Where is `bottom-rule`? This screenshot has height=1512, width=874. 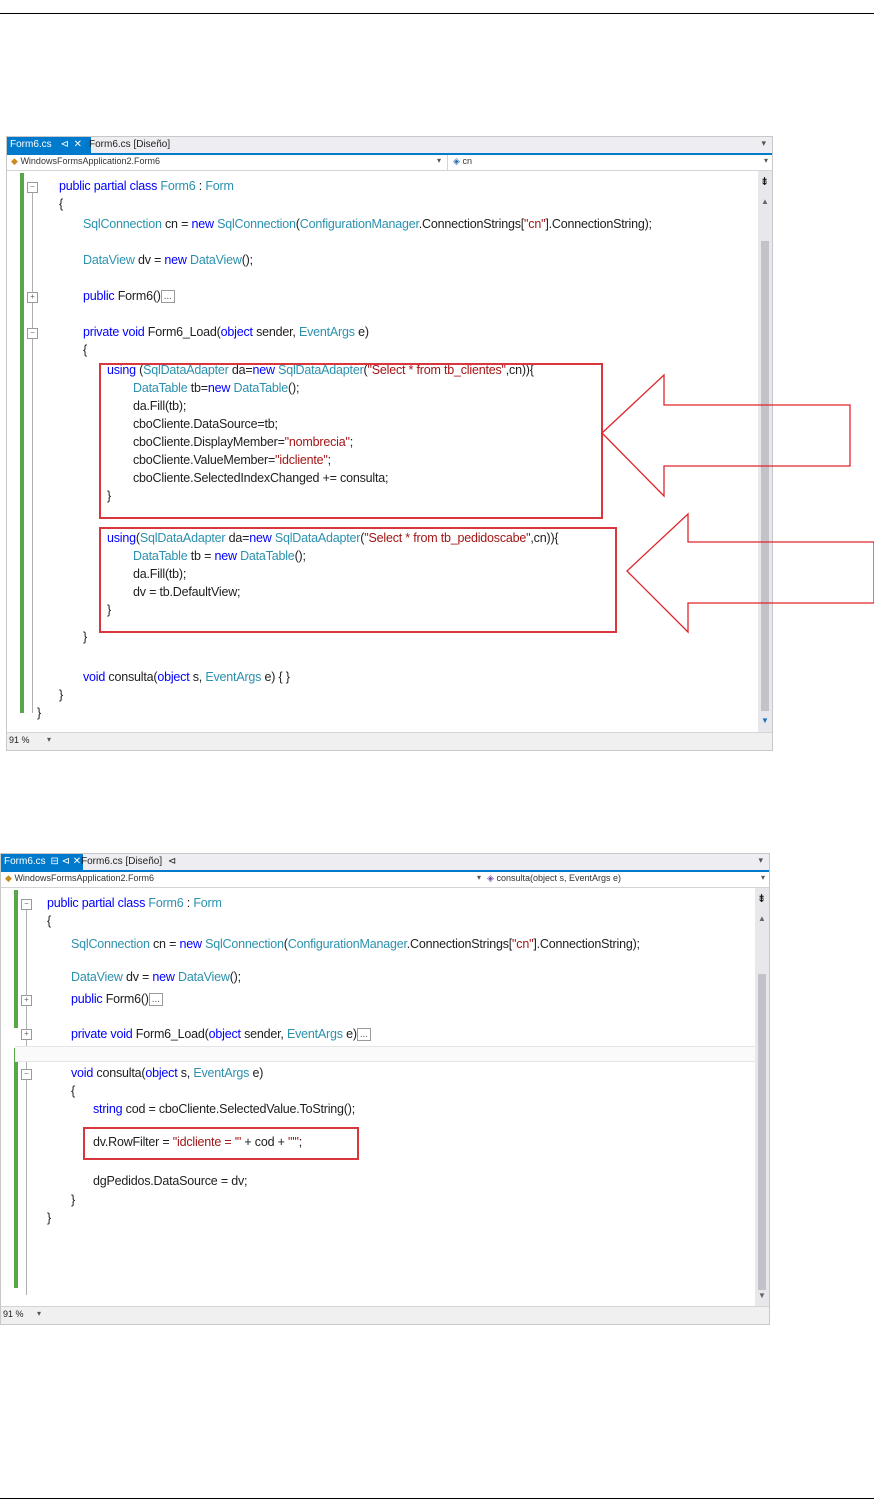
bottom-rule is located at coordinates (437, 1498).